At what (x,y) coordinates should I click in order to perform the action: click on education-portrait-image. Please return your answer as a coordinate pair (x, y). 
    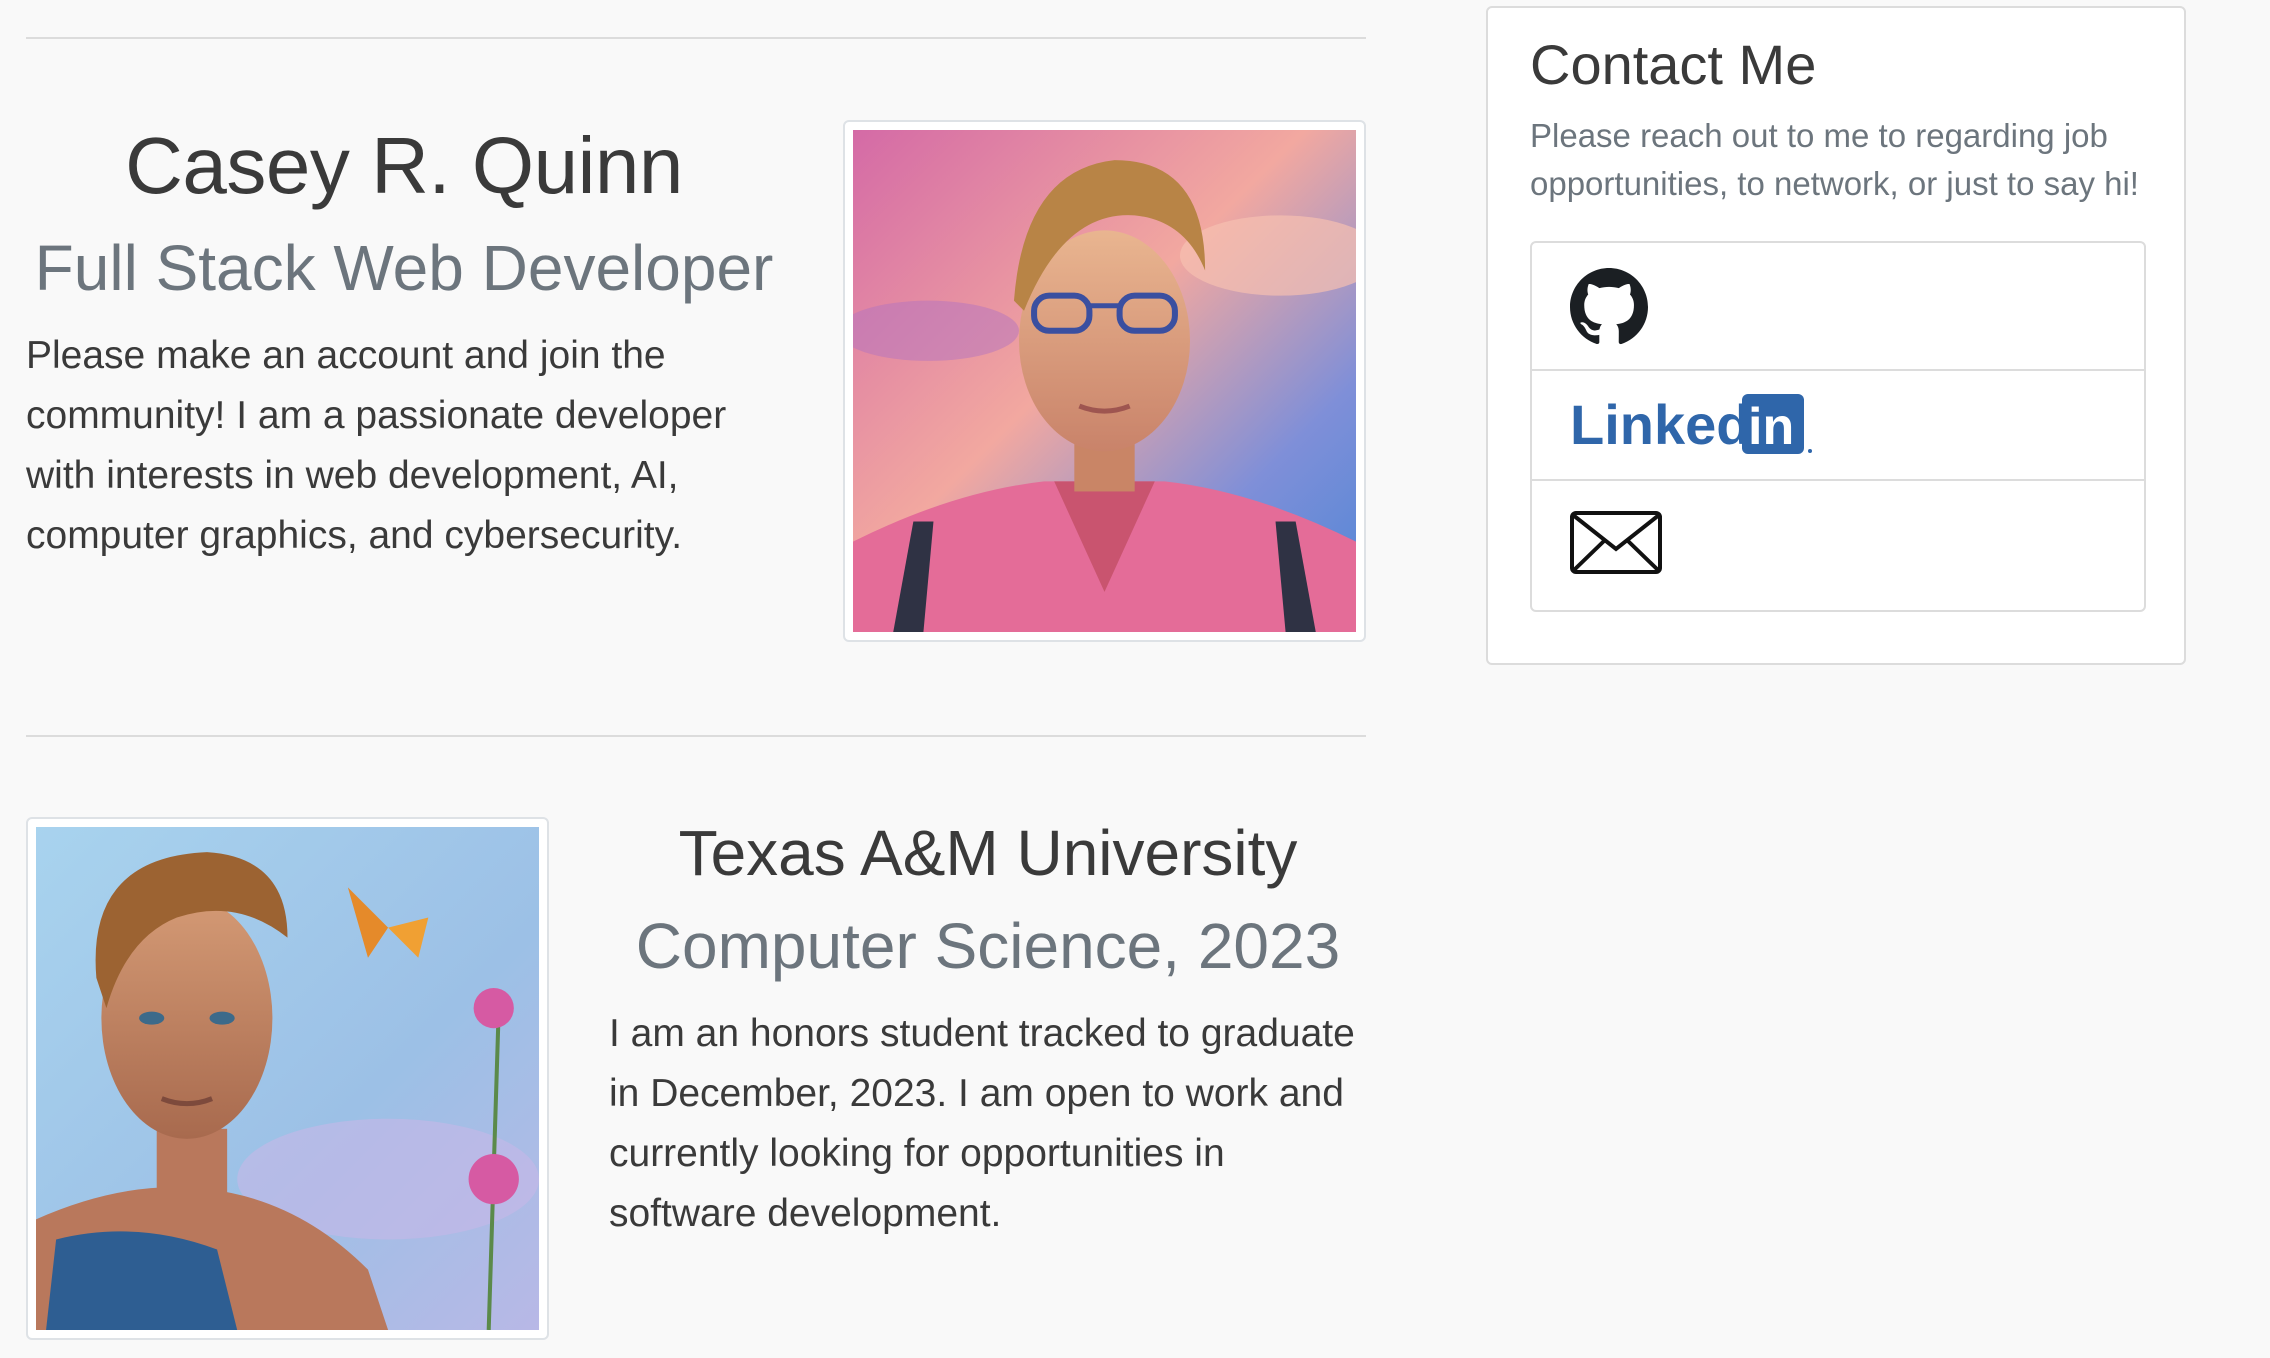
    Looking at the image, I should click on (287, 1078).